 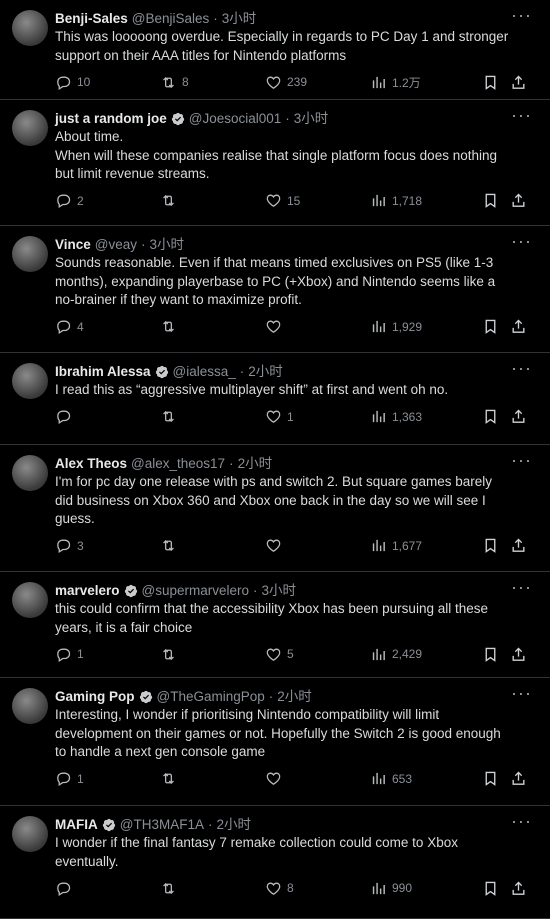 I want to click on user-handle: @TheGamingPop, so click(x=211, y=696).